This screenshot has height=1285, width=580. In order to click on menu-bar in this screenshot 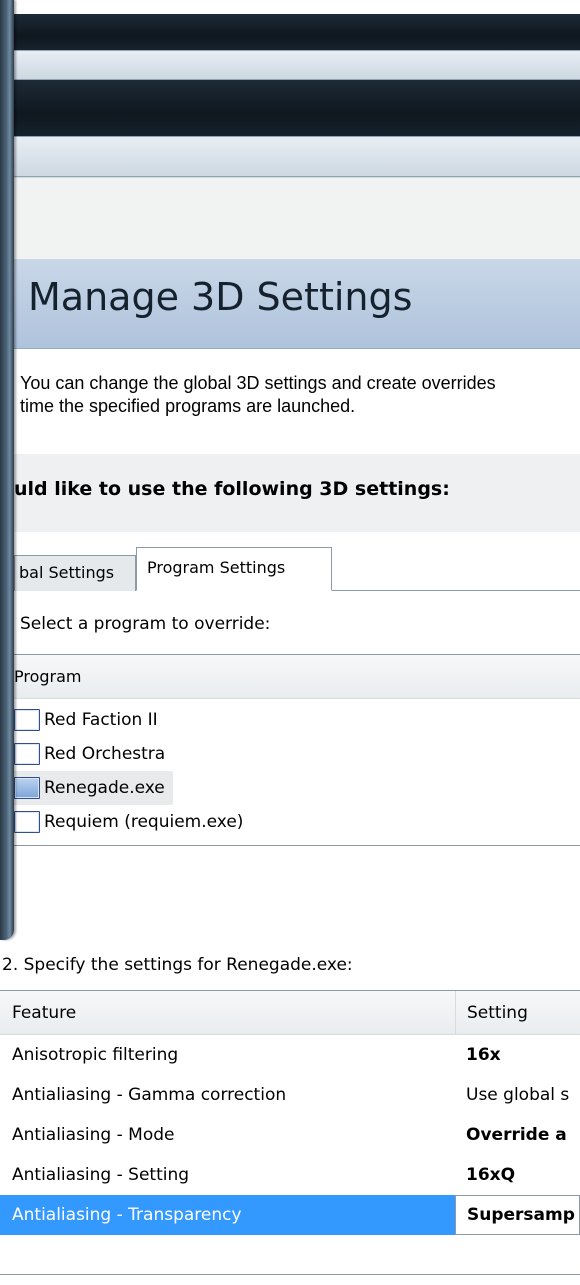, I will do `click(297, 65)`.